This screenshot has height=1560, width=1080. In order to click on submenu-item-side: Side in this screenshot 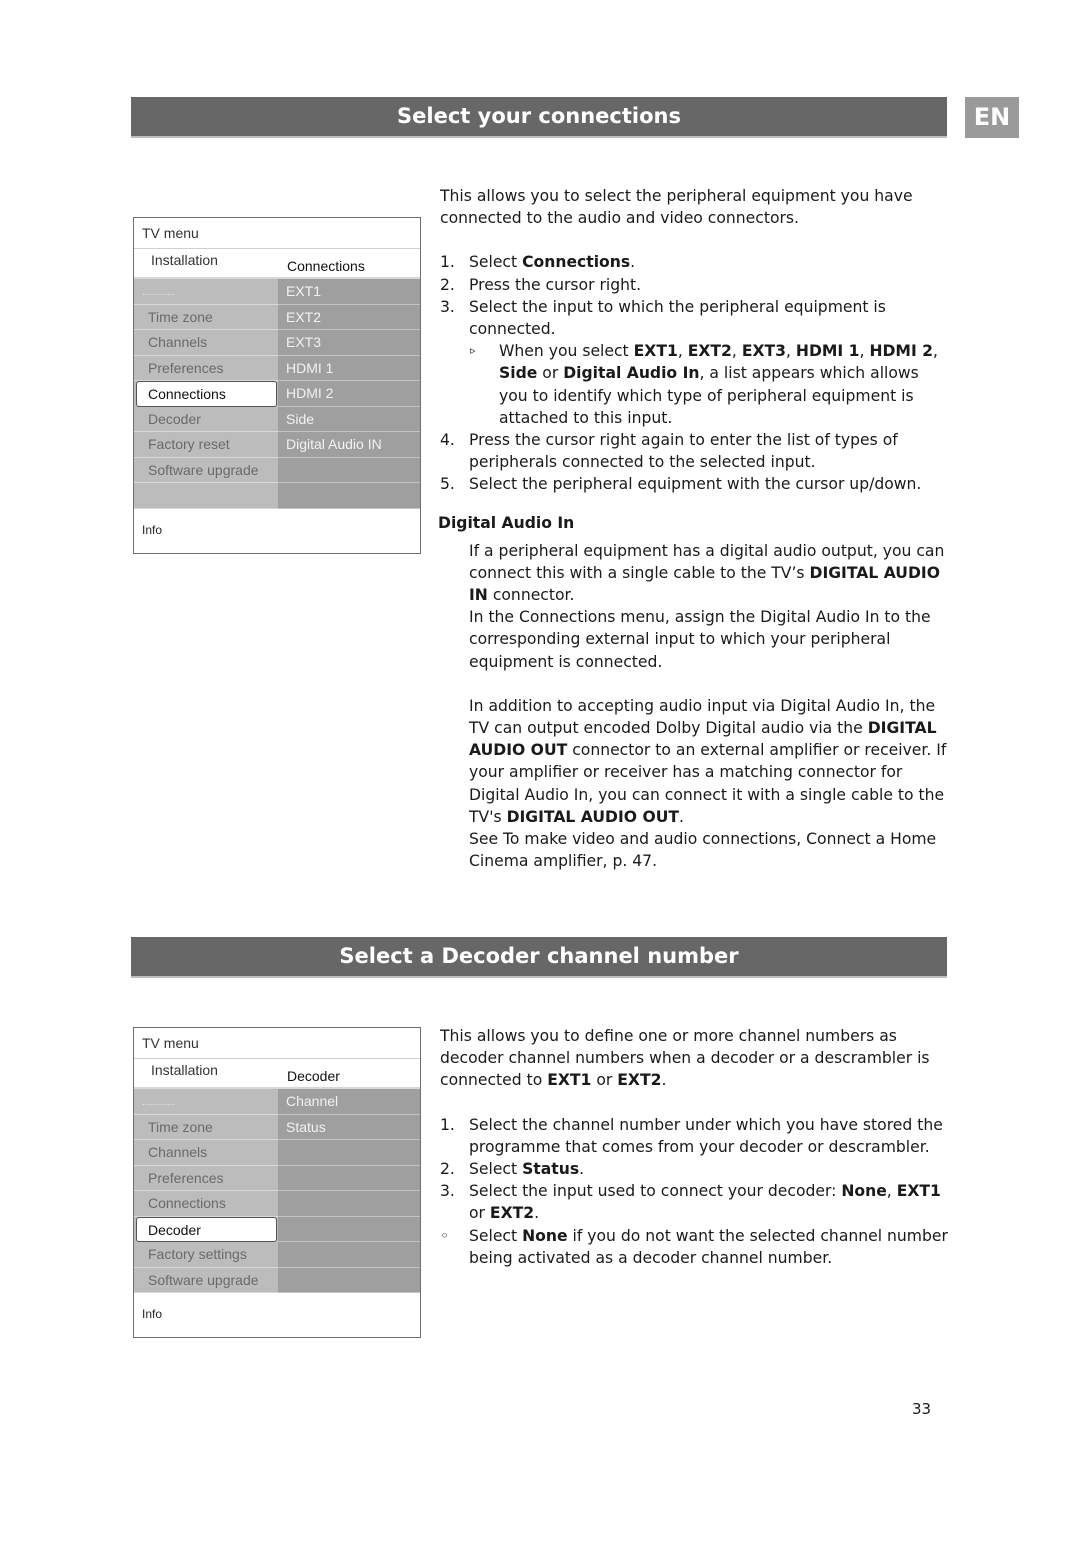, I will do `click(349, 419)`.